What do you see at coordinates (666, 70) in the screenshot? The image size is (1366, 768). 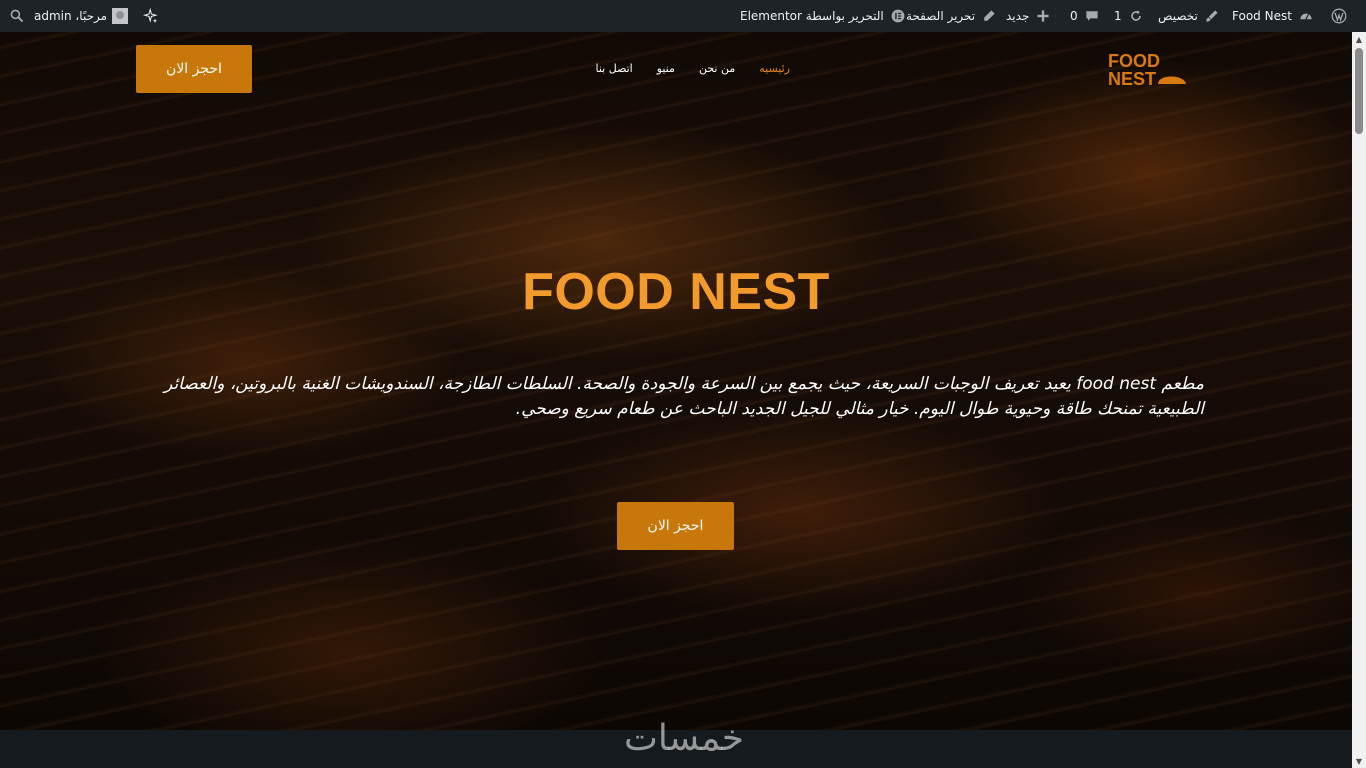 I see `nav-item-menu: منيو` at bounding box center [666, 70].